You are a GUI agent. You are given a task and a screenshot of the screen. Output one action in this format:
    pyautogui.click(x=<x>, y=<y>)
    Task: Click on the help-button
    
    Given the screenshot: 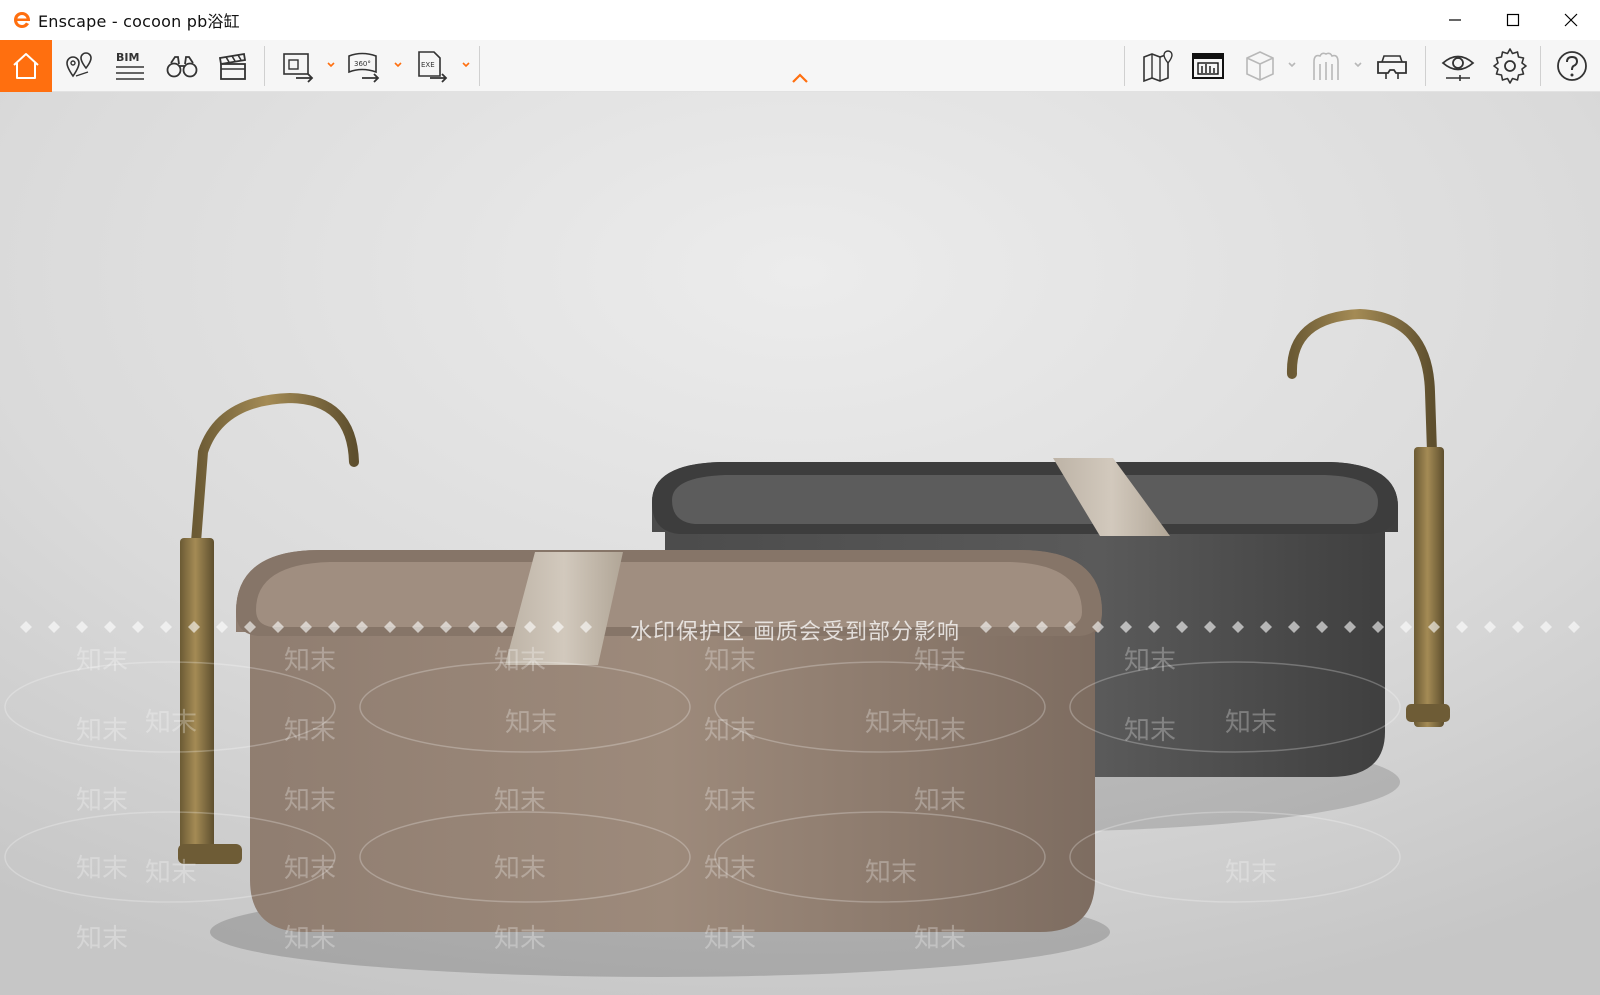 What is the action you would take?
    pyautogui.click(x=1572, y=66)
    